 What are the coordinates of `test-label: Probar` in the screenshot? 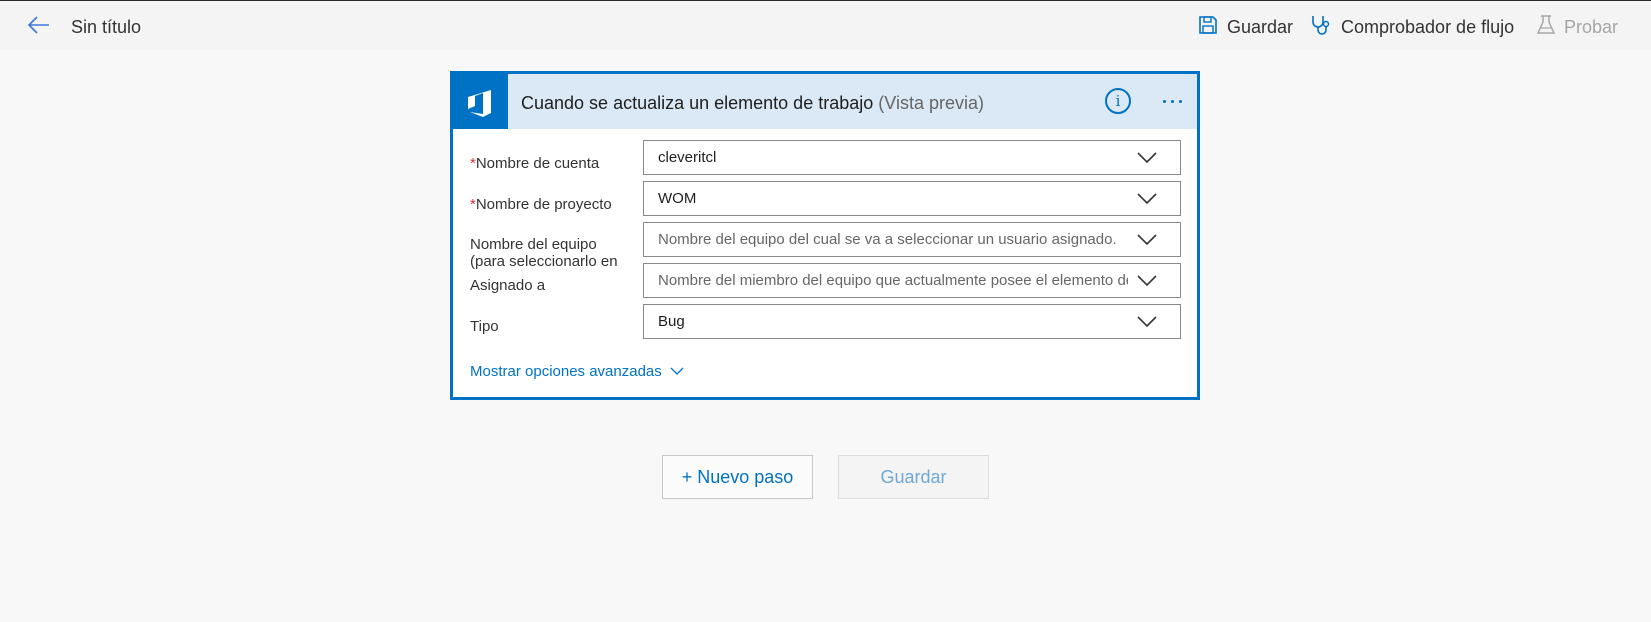 It's located at (1591, 26).